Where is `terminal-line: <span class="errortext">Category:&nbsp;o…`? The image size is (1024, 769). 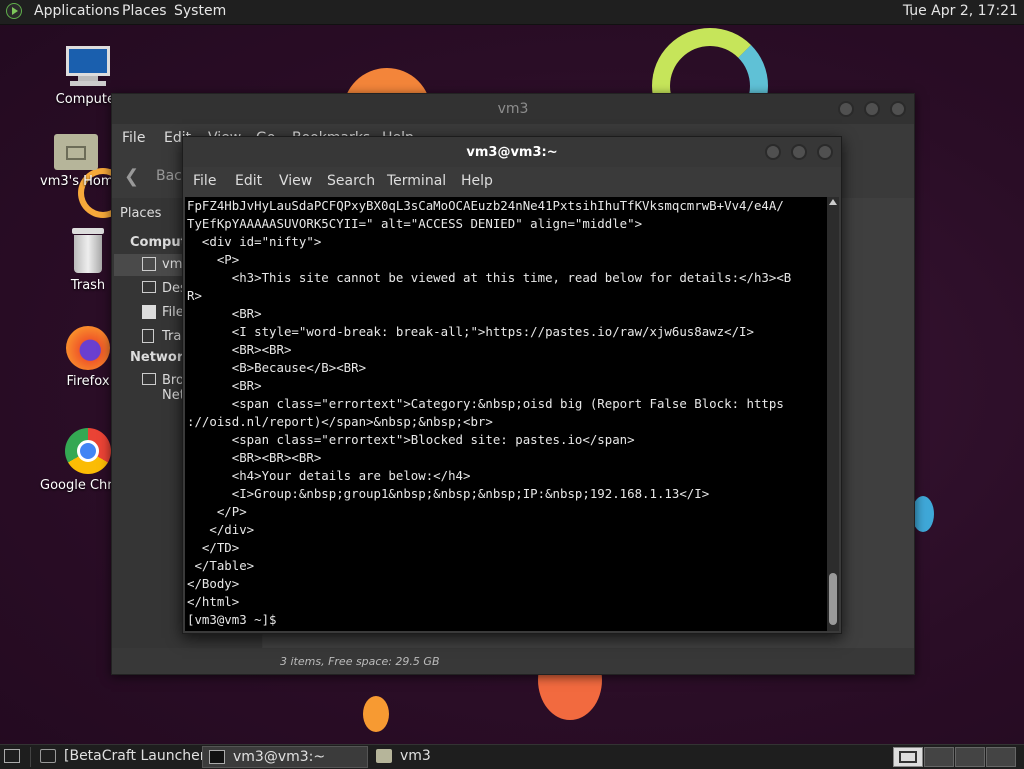
terminal-line: <span class="errortext">Category:&nbsp;o… is located at coordinates (485, 403).